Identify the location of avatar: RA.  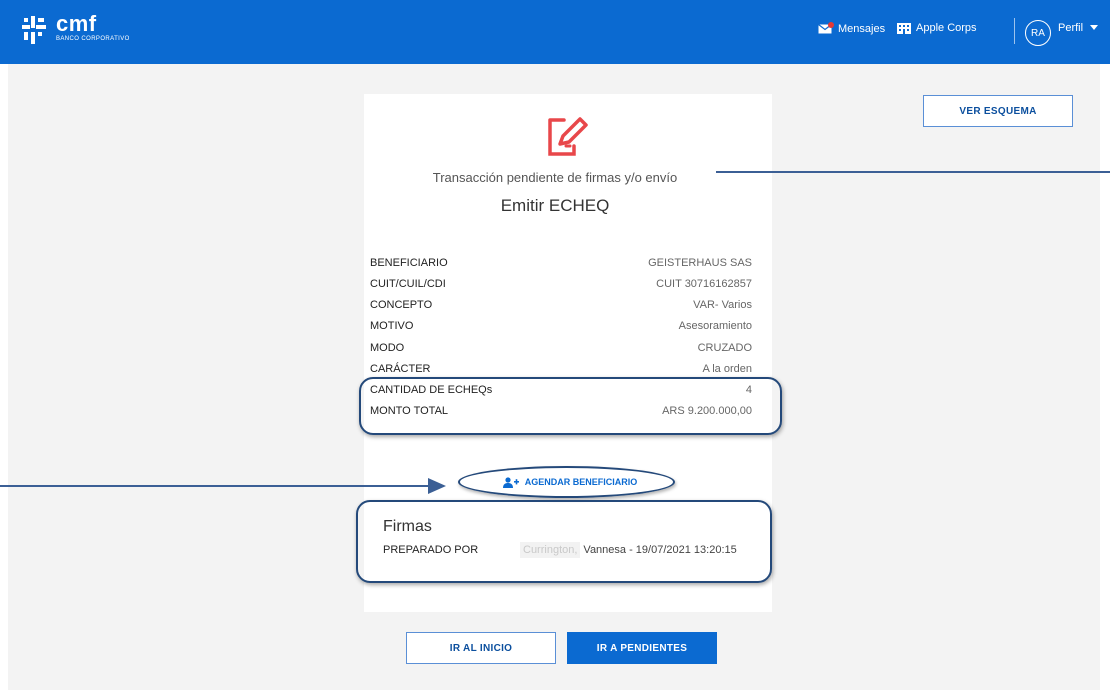
(1038, 33).